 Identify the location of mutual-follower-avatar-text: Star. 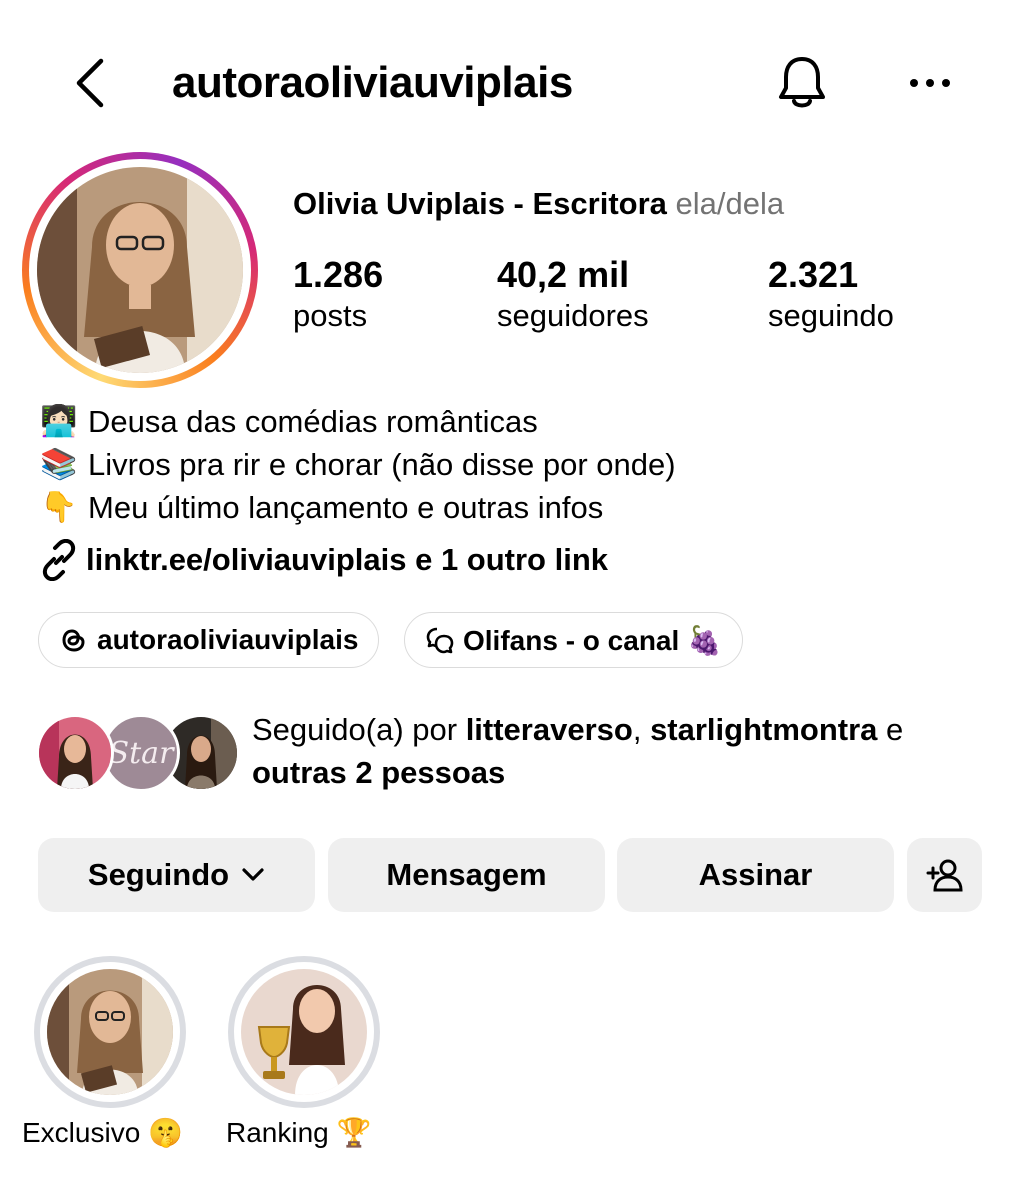
(141, 753).